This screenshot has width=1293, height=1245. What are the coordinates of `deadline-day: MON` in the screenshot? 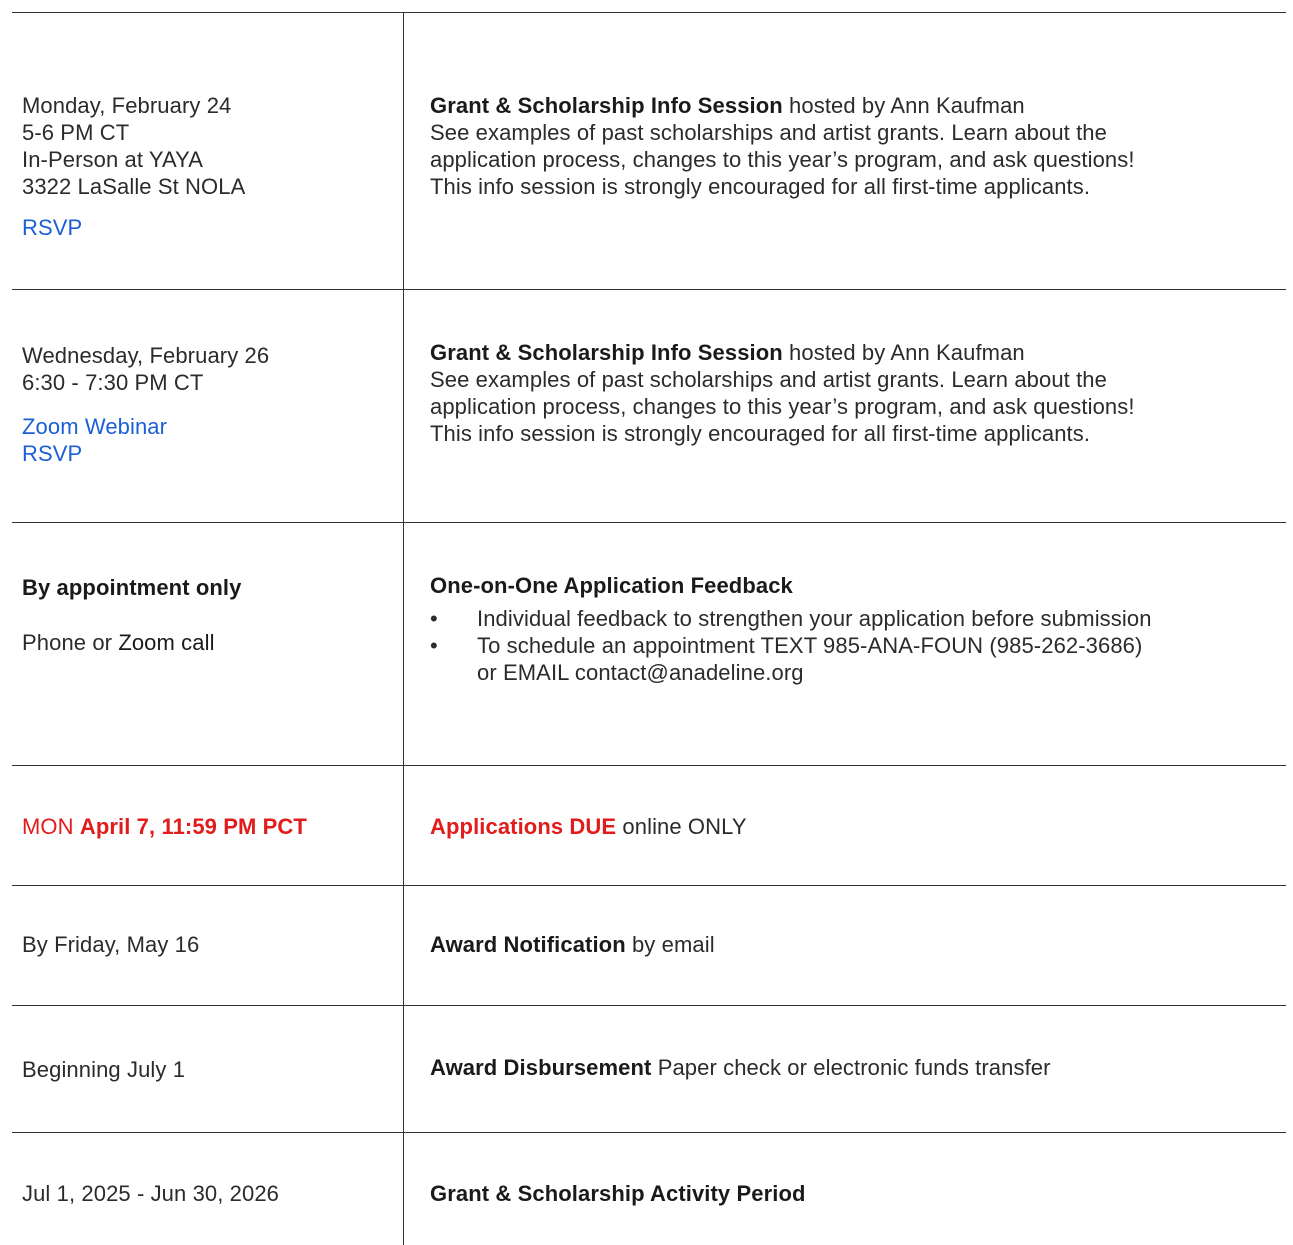 It's located at (48, 826).